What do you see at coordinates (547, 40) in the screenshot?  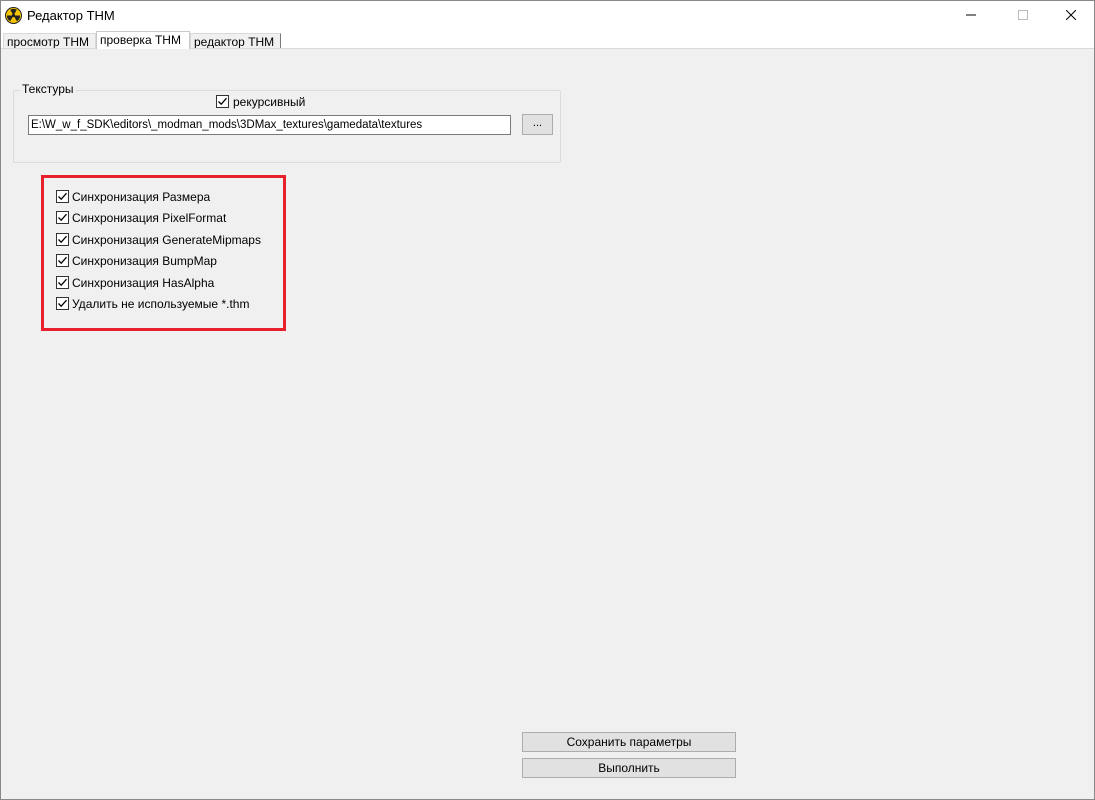 I see `tab-strip: просмотр THM проверка THM редактор THM` at bounding box center [547, 40].